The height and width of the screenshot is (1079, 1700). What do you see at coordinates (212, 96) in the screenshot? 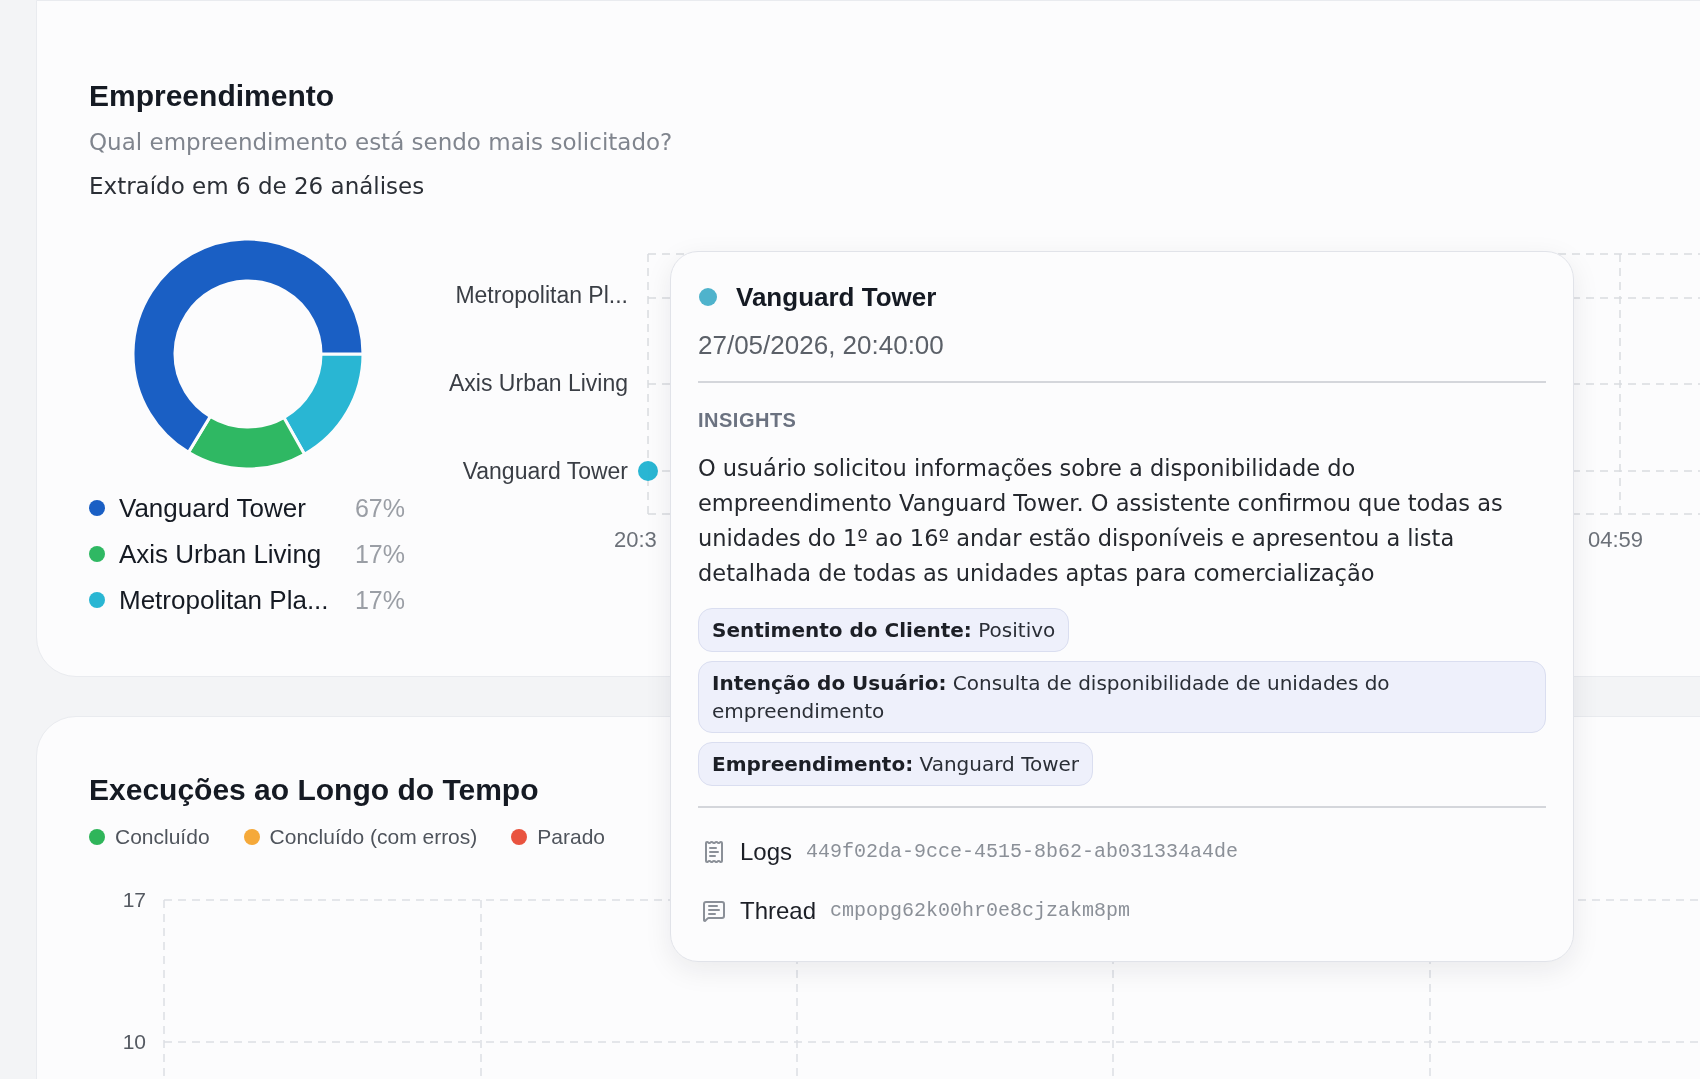
I see `card-title: Empreendimento` at bounding box center [212, 96].